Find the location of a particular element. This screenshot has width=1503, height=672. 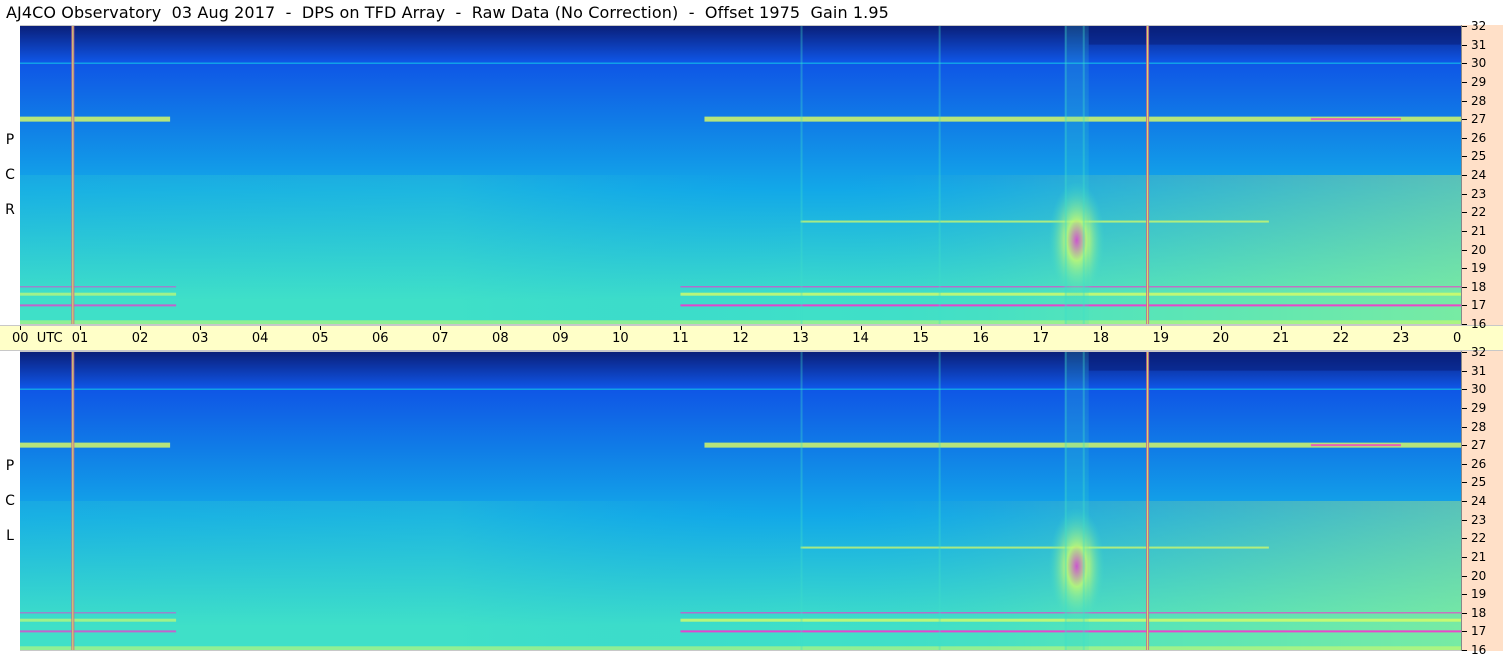

band-18mhz-left is located at coordinates (98, 613).